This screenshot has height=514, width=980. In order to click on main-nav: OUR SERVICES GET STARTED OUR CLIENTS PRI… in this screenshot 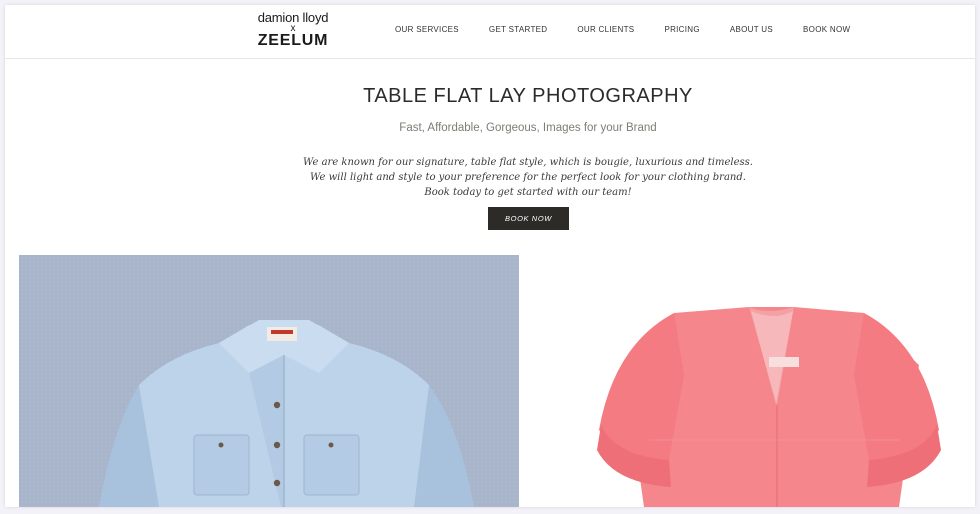, I will do `click(622, 32)`.